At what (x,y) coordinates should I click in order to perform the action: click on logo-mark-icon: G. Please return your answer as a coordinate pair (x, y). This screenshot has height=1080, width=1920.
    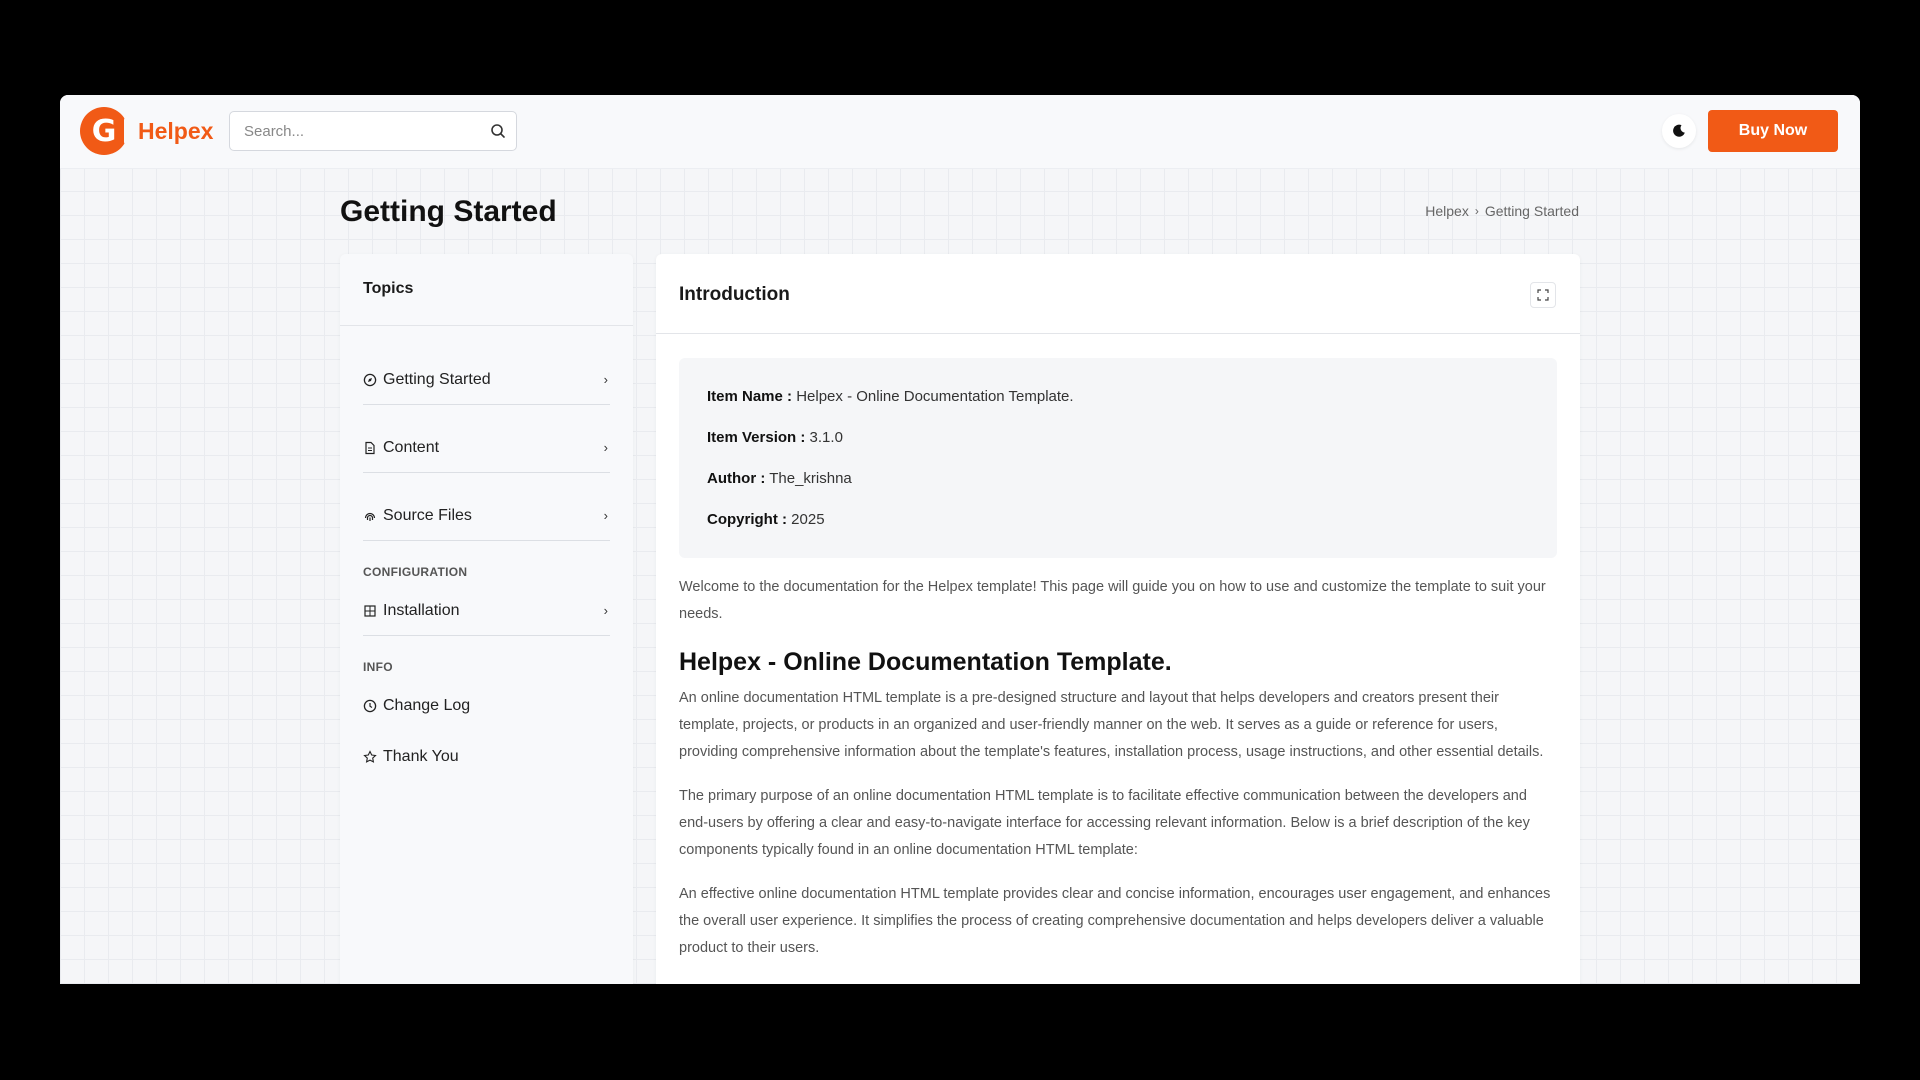
    Looking at the image, I should click on (105, 131).